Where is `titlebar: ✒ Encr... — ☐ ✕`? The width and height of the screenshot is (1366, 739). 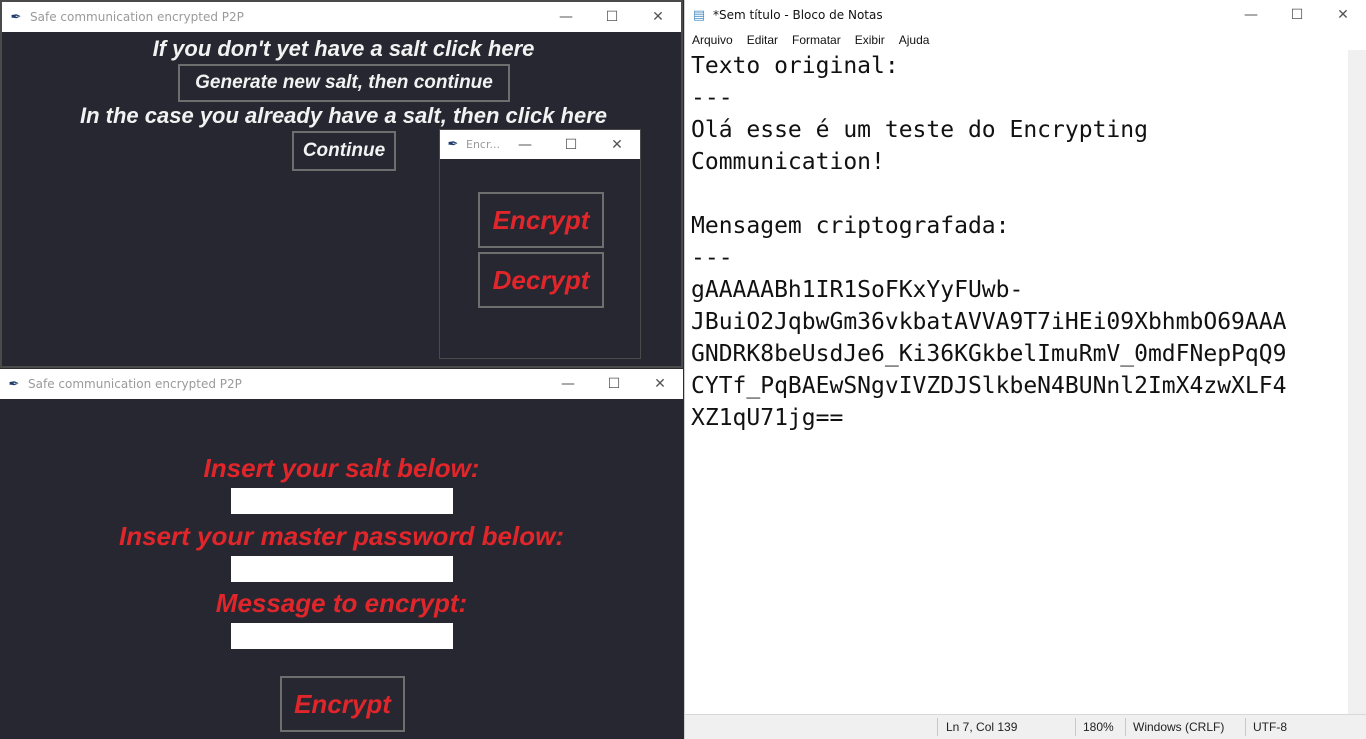 titlebar: ✒ Encr... — ☐ ✕ is located at coordinates (540, 144).